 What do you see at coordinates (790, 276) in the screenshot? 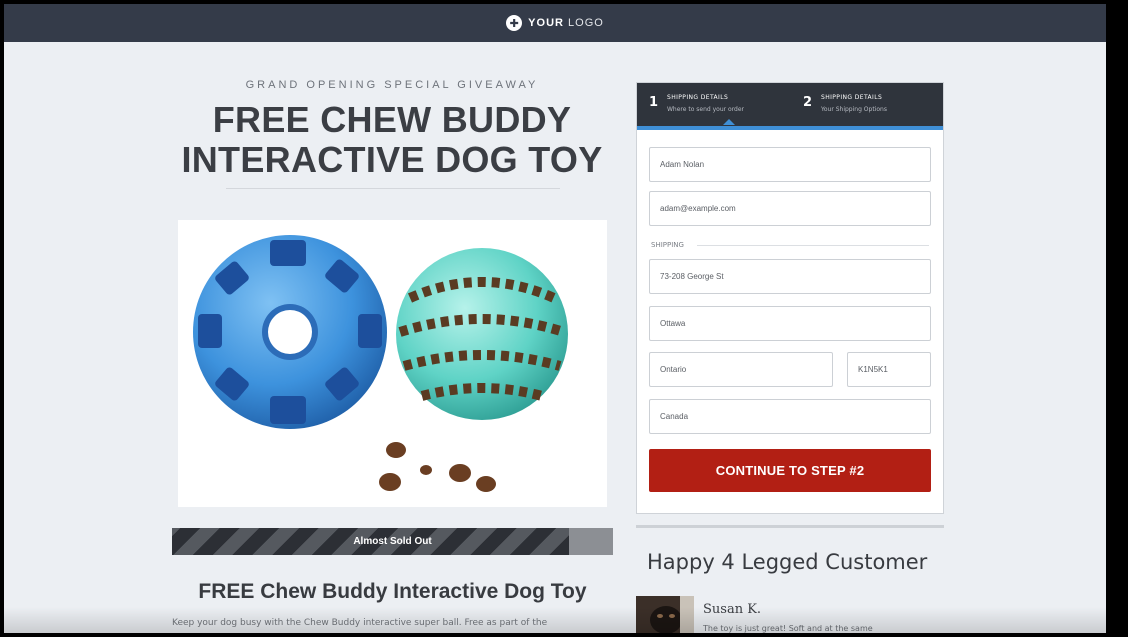
I see `address-field` at bounding box center [790, 276].